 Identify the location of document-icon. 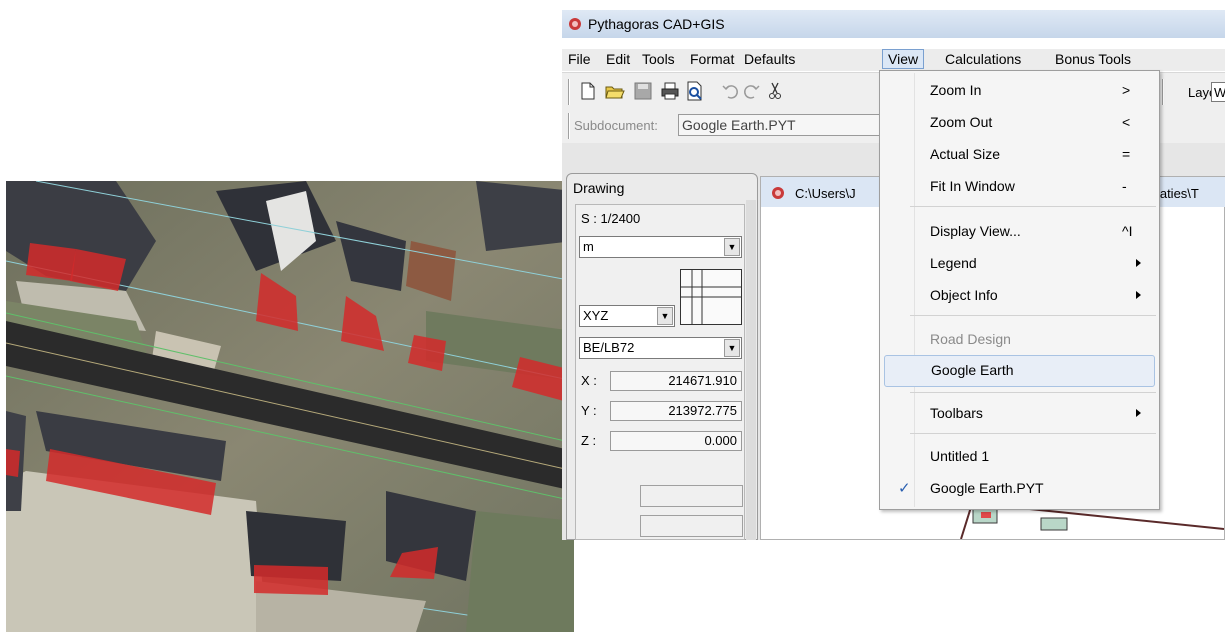
(778, 193).